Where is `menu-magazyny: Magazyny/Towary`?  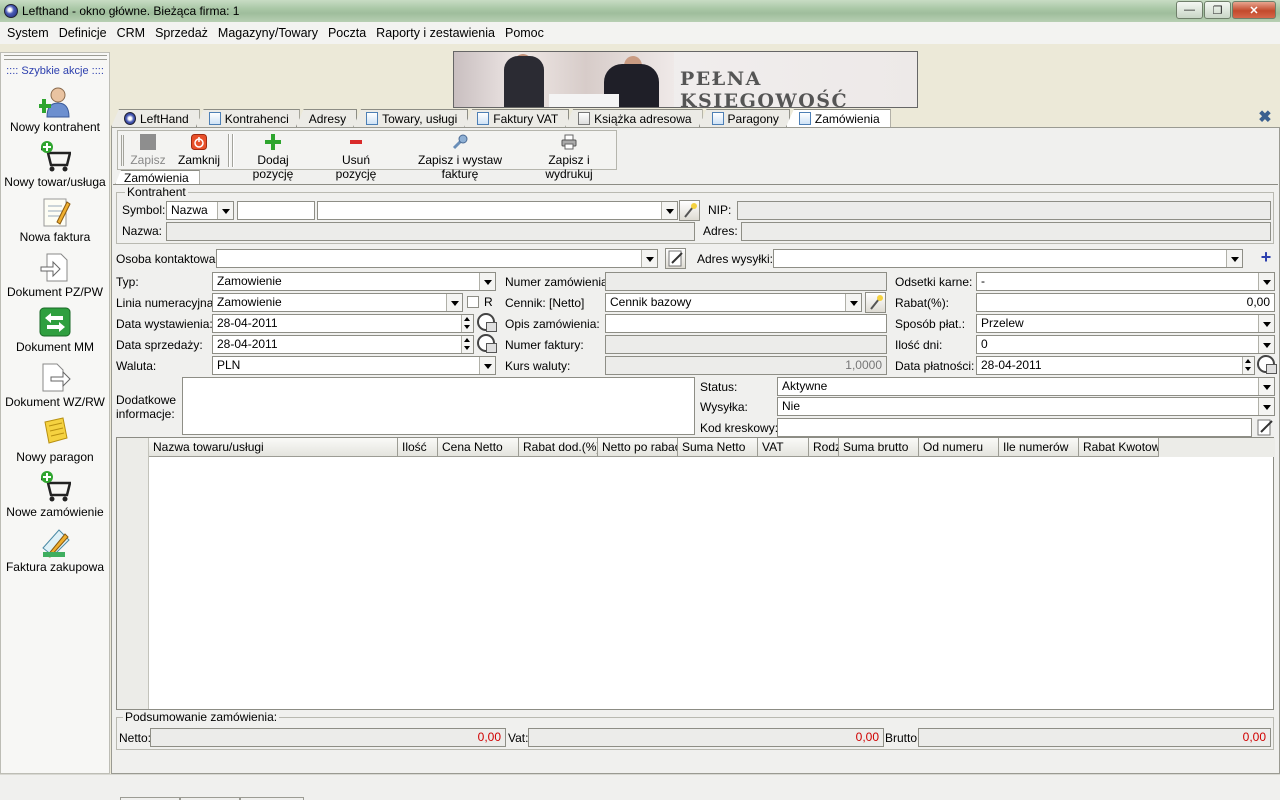 menu-magazyny: Magazyny/Towary is located at coordinates (268, 33).